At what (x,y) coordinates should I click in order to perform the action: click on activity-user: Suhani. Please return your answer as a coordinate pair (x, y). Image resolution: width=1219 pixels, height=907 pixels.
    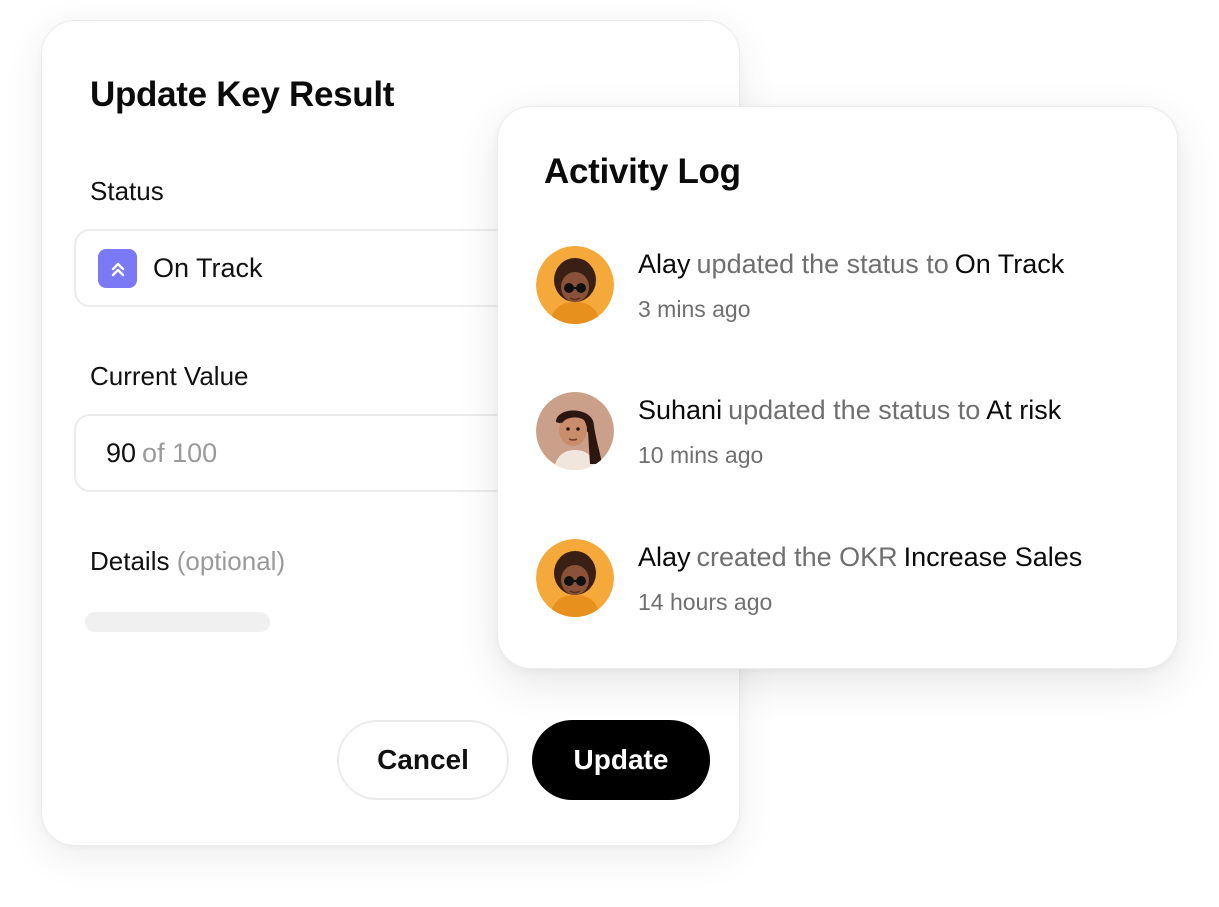
    Looking at the image, I should click on (680, 410).